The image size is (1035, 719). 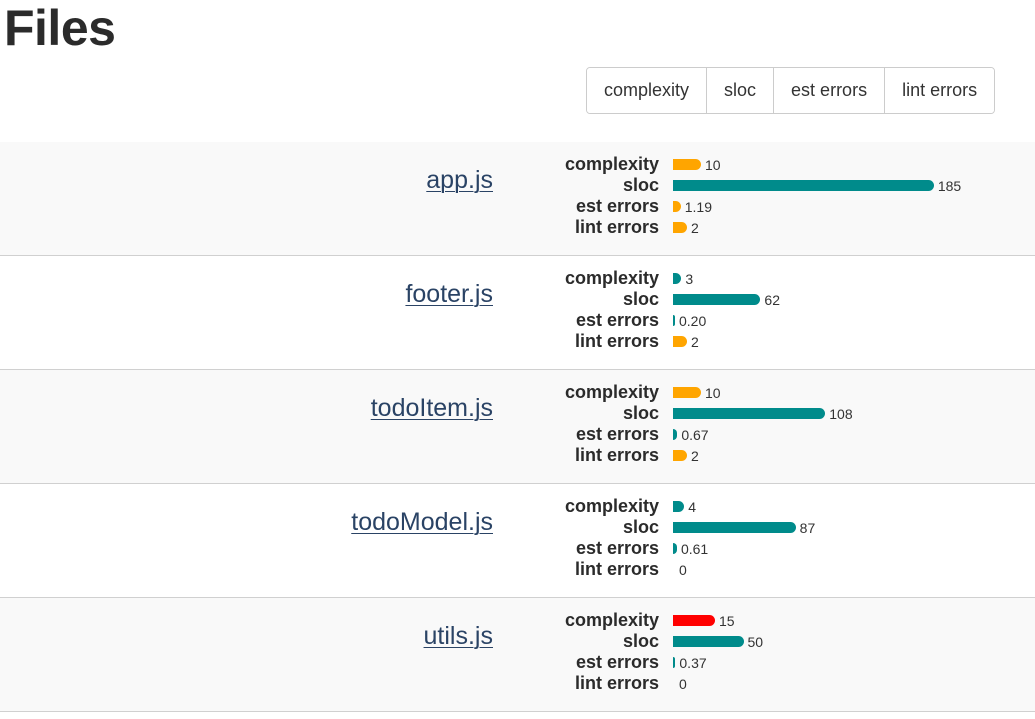 I want to click on file-link: todoModel.js, so click(x=422, y=522).